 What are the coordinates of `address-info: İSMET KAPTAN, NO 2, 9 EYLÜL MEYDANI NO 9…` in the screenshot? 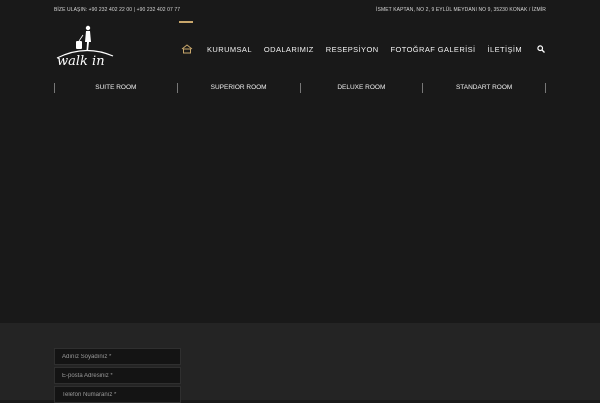 It's located at (461, 10).